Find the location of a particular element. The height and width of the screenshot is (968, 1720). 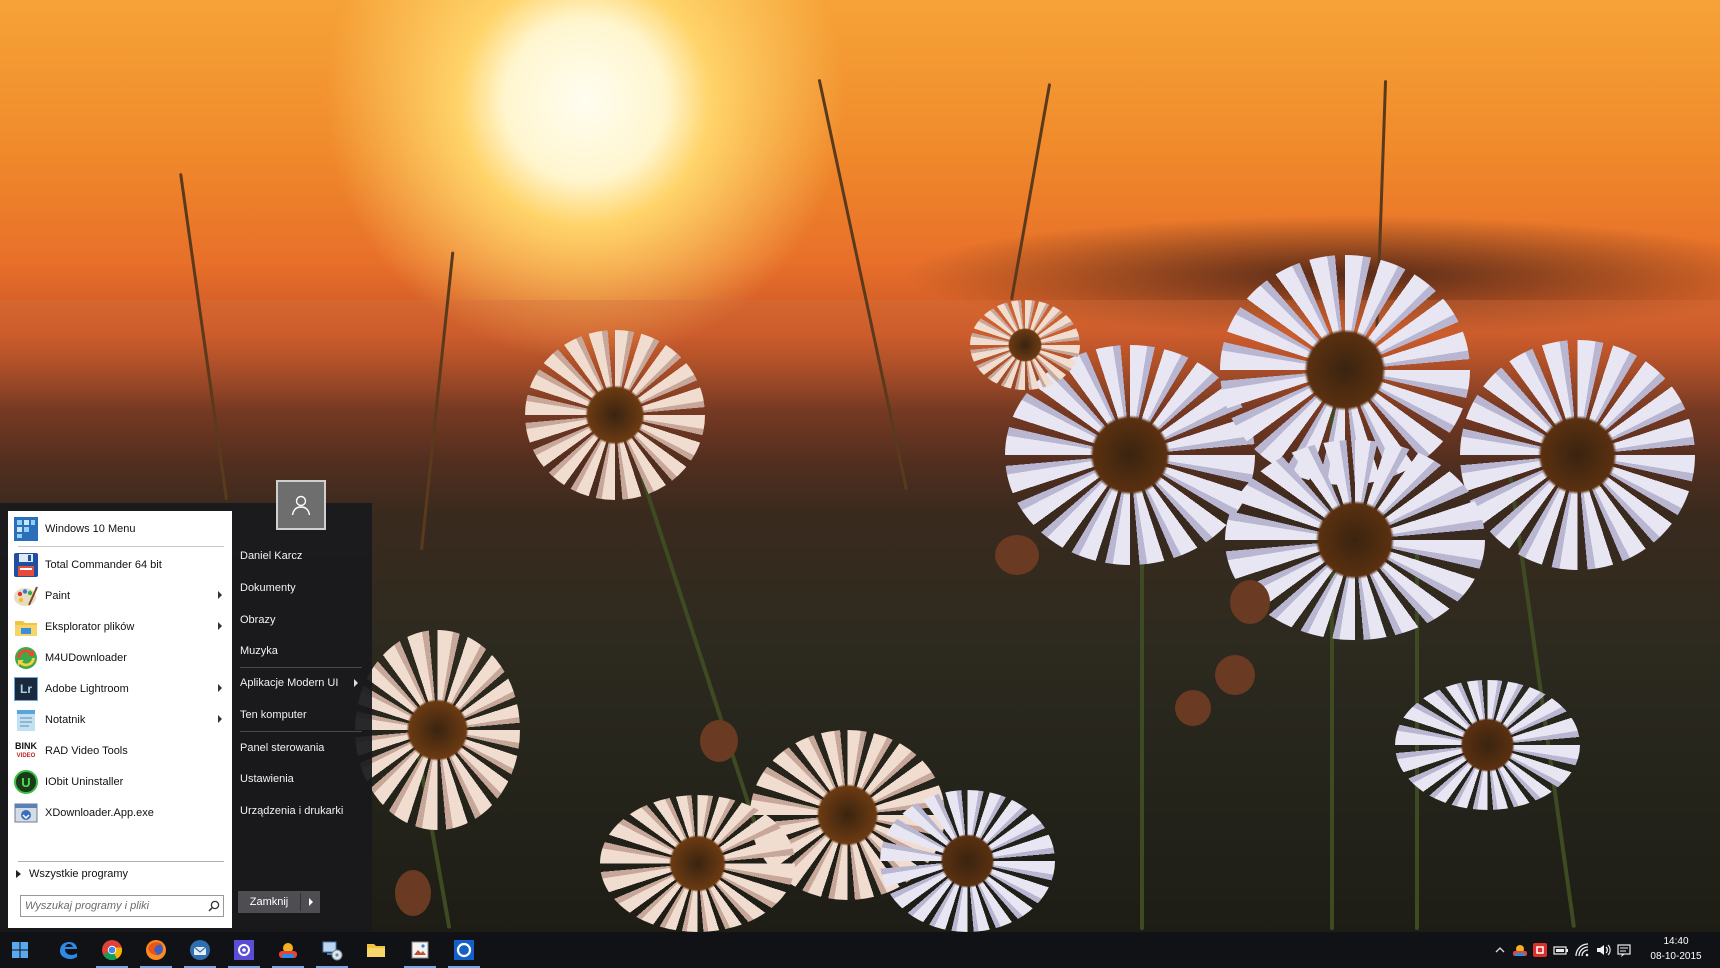

right-item-this-pc: Ten komputer is located at coordinates (302, 715).